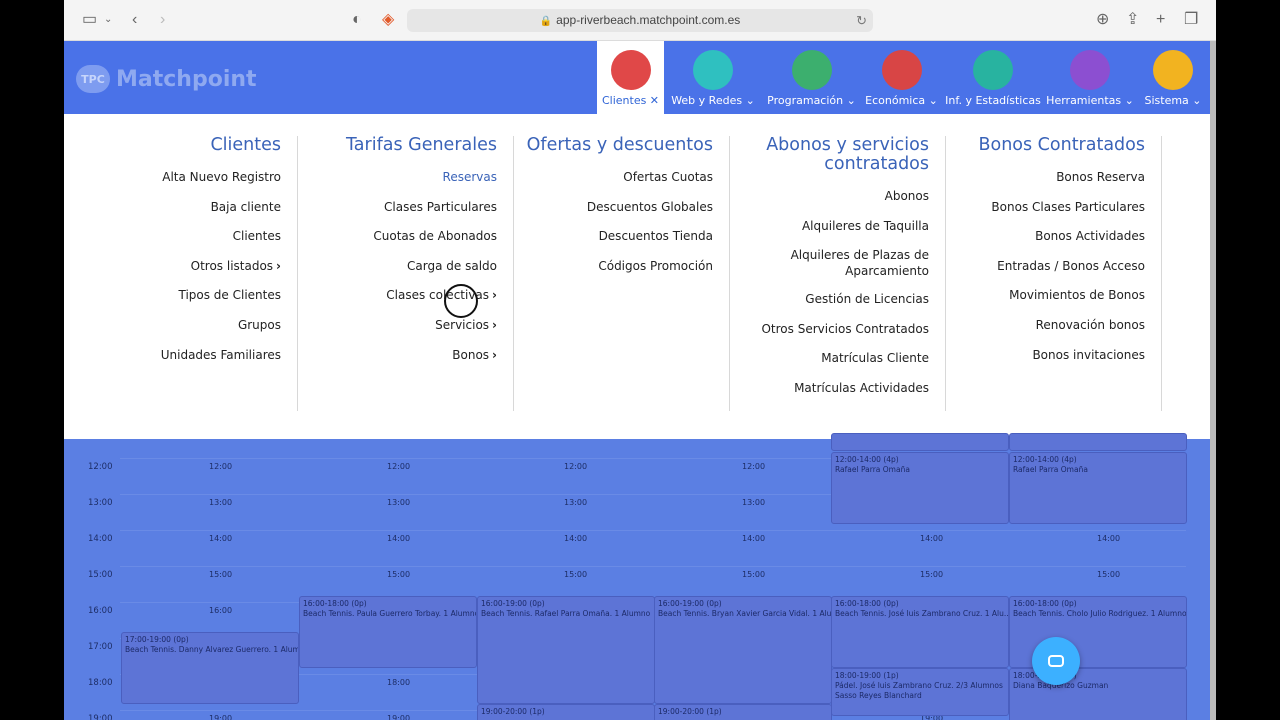 The width and height of the screenshot is (1280, 720). Describe the element at coordinates (397, 273) in the screenshot. I see `menu-item: Carga de saldo` at that location.